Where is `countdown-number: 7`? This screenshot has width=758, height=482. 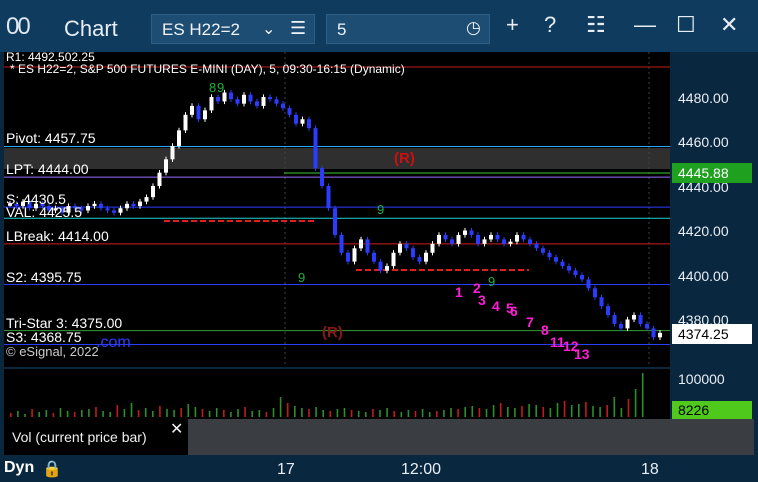 countdown-number: 7 is located at coordinates (530, 322).